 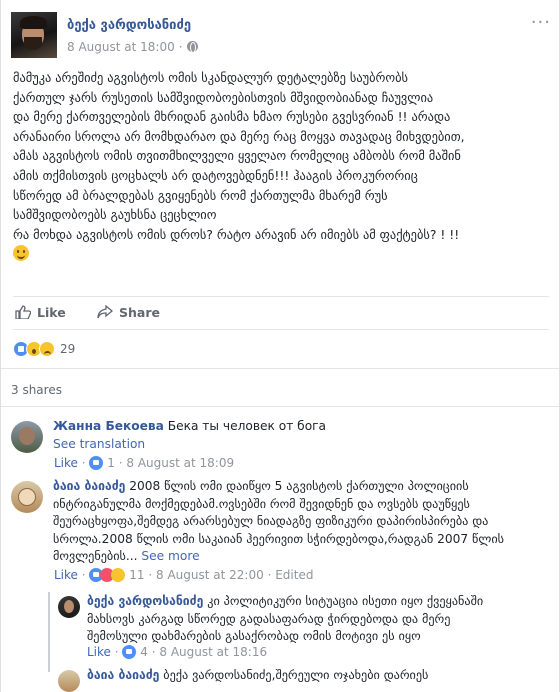 I want to click on more-options-icon: ···, so click(x=541, y=22).